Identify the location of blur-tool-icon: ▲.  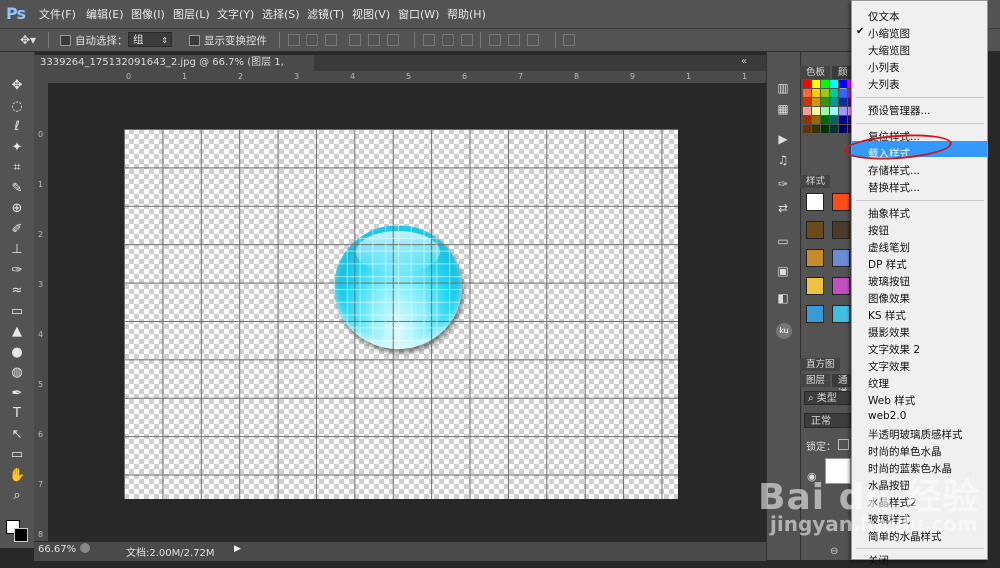
(17, 332).